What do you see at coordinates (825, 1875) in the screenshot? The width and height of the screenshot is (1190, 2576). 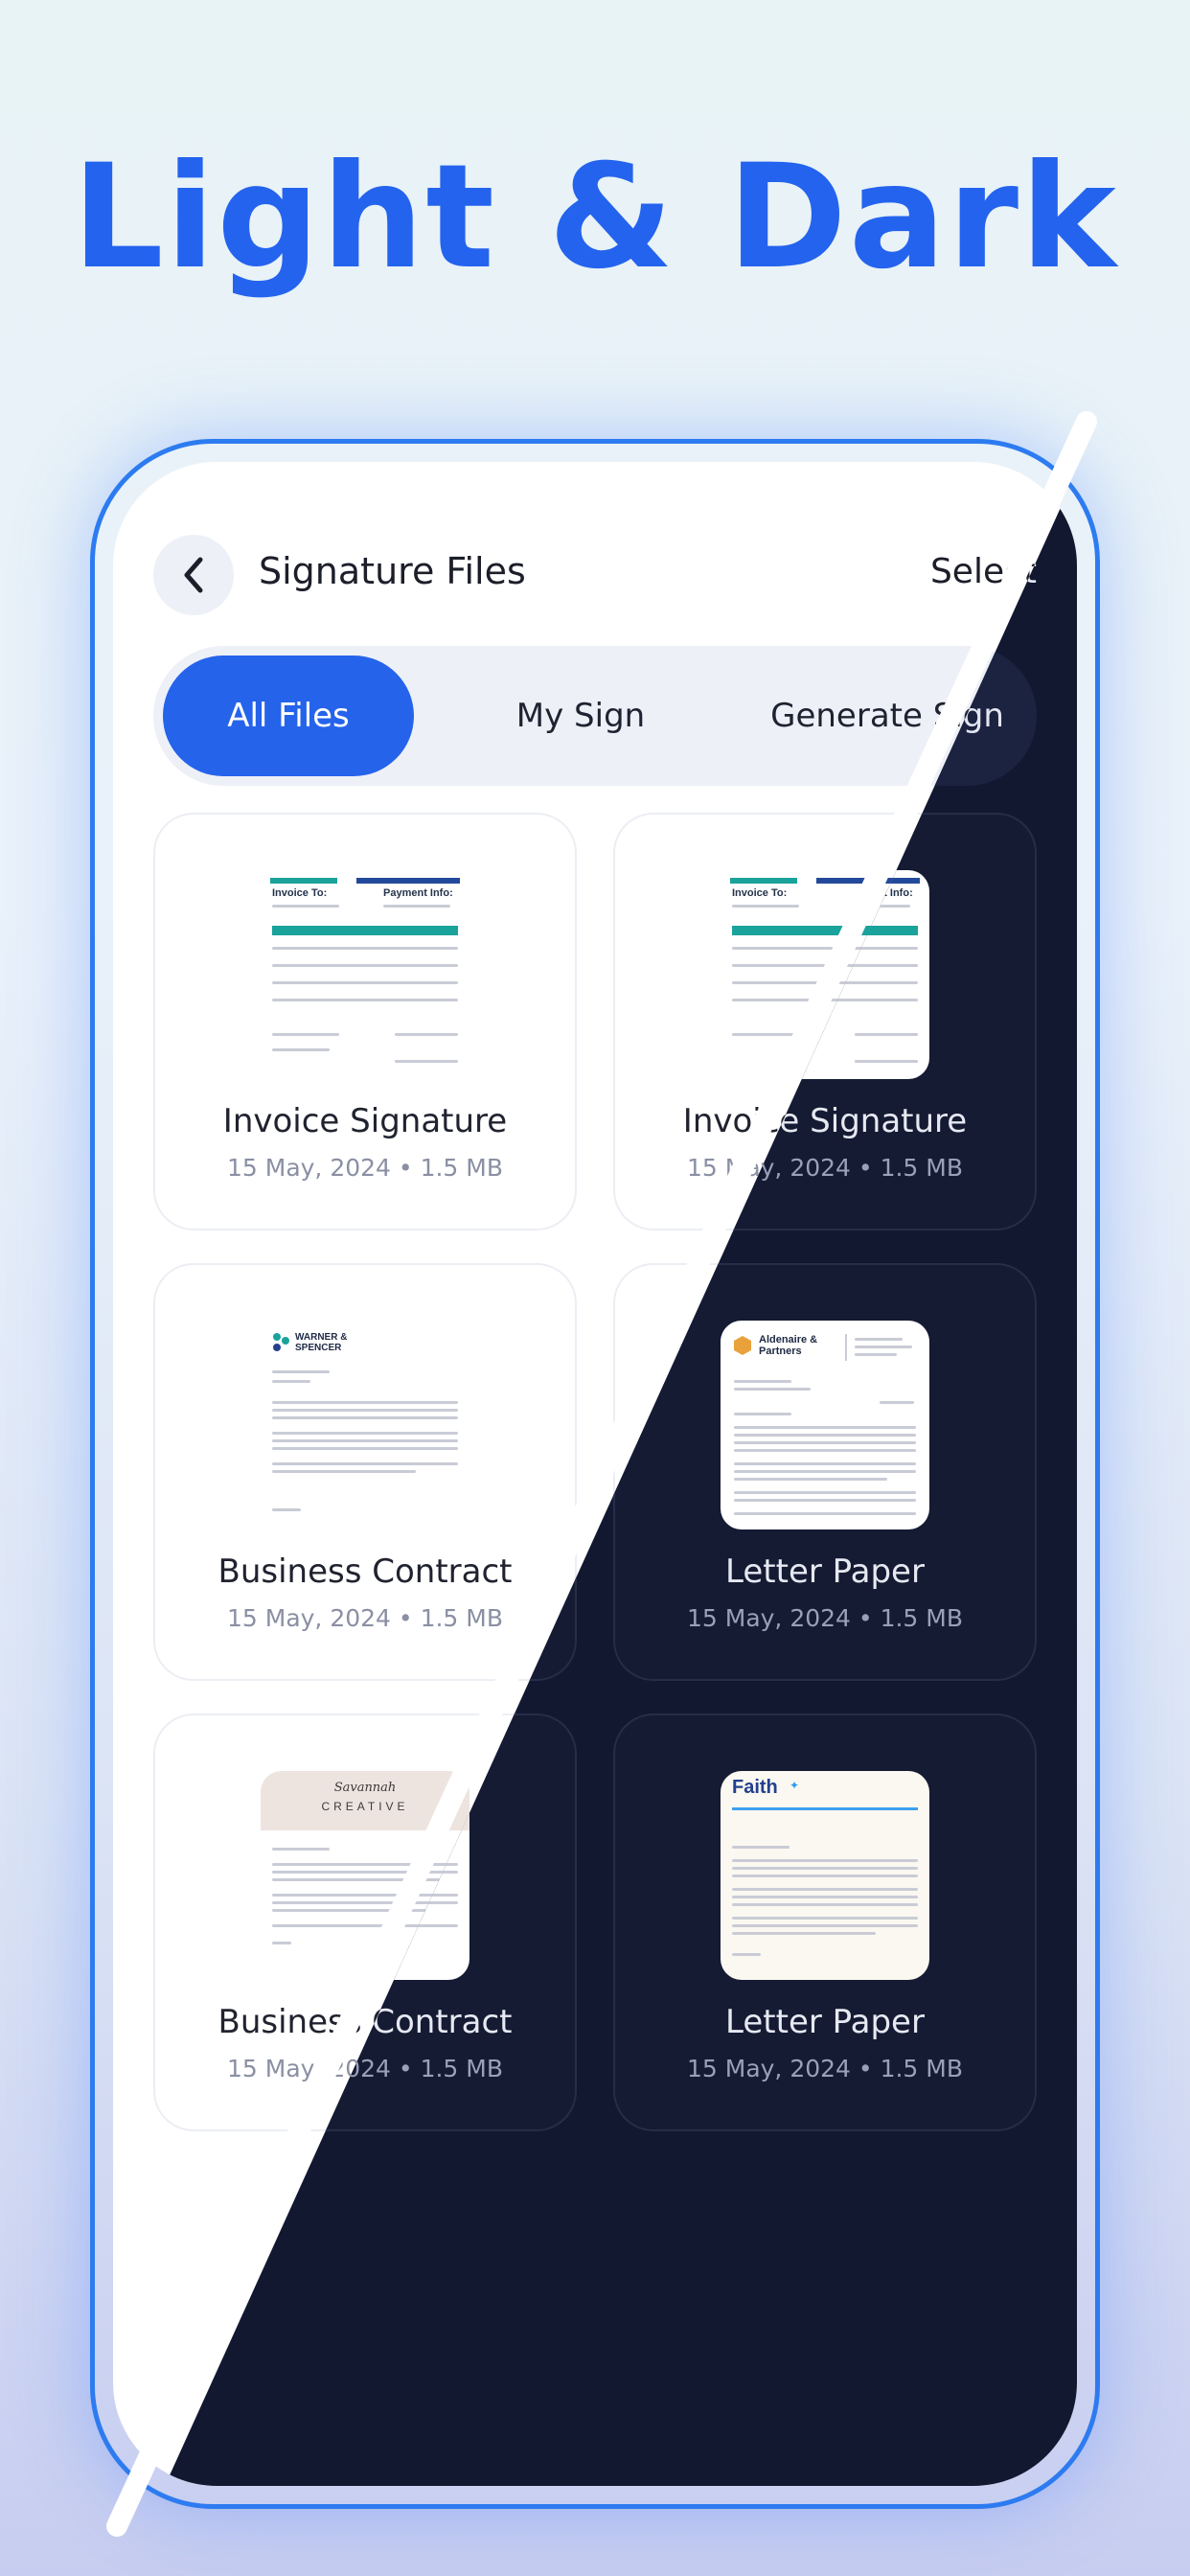 I see `faith-thumbnail: Faith ✦` at bounding box center [825, 1875].